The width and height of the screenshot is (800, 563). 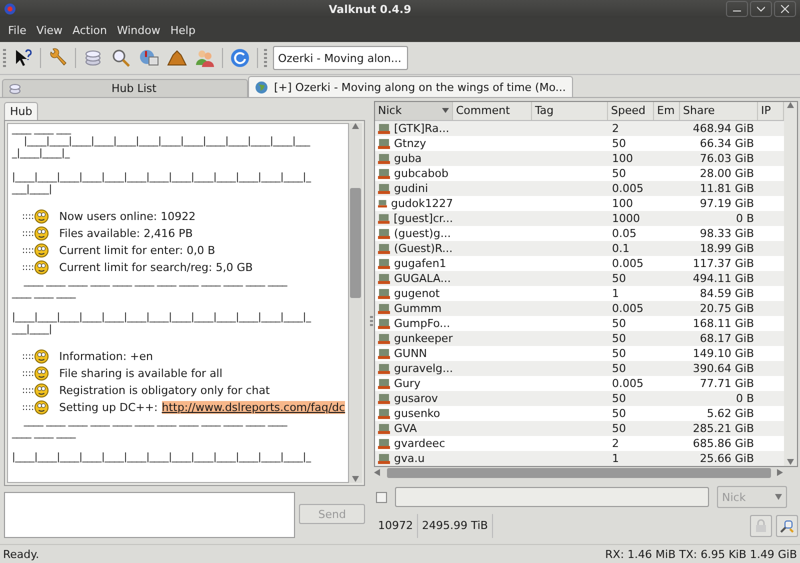 I want to click on nick-cell: gudini, so click(x=411, y=188).